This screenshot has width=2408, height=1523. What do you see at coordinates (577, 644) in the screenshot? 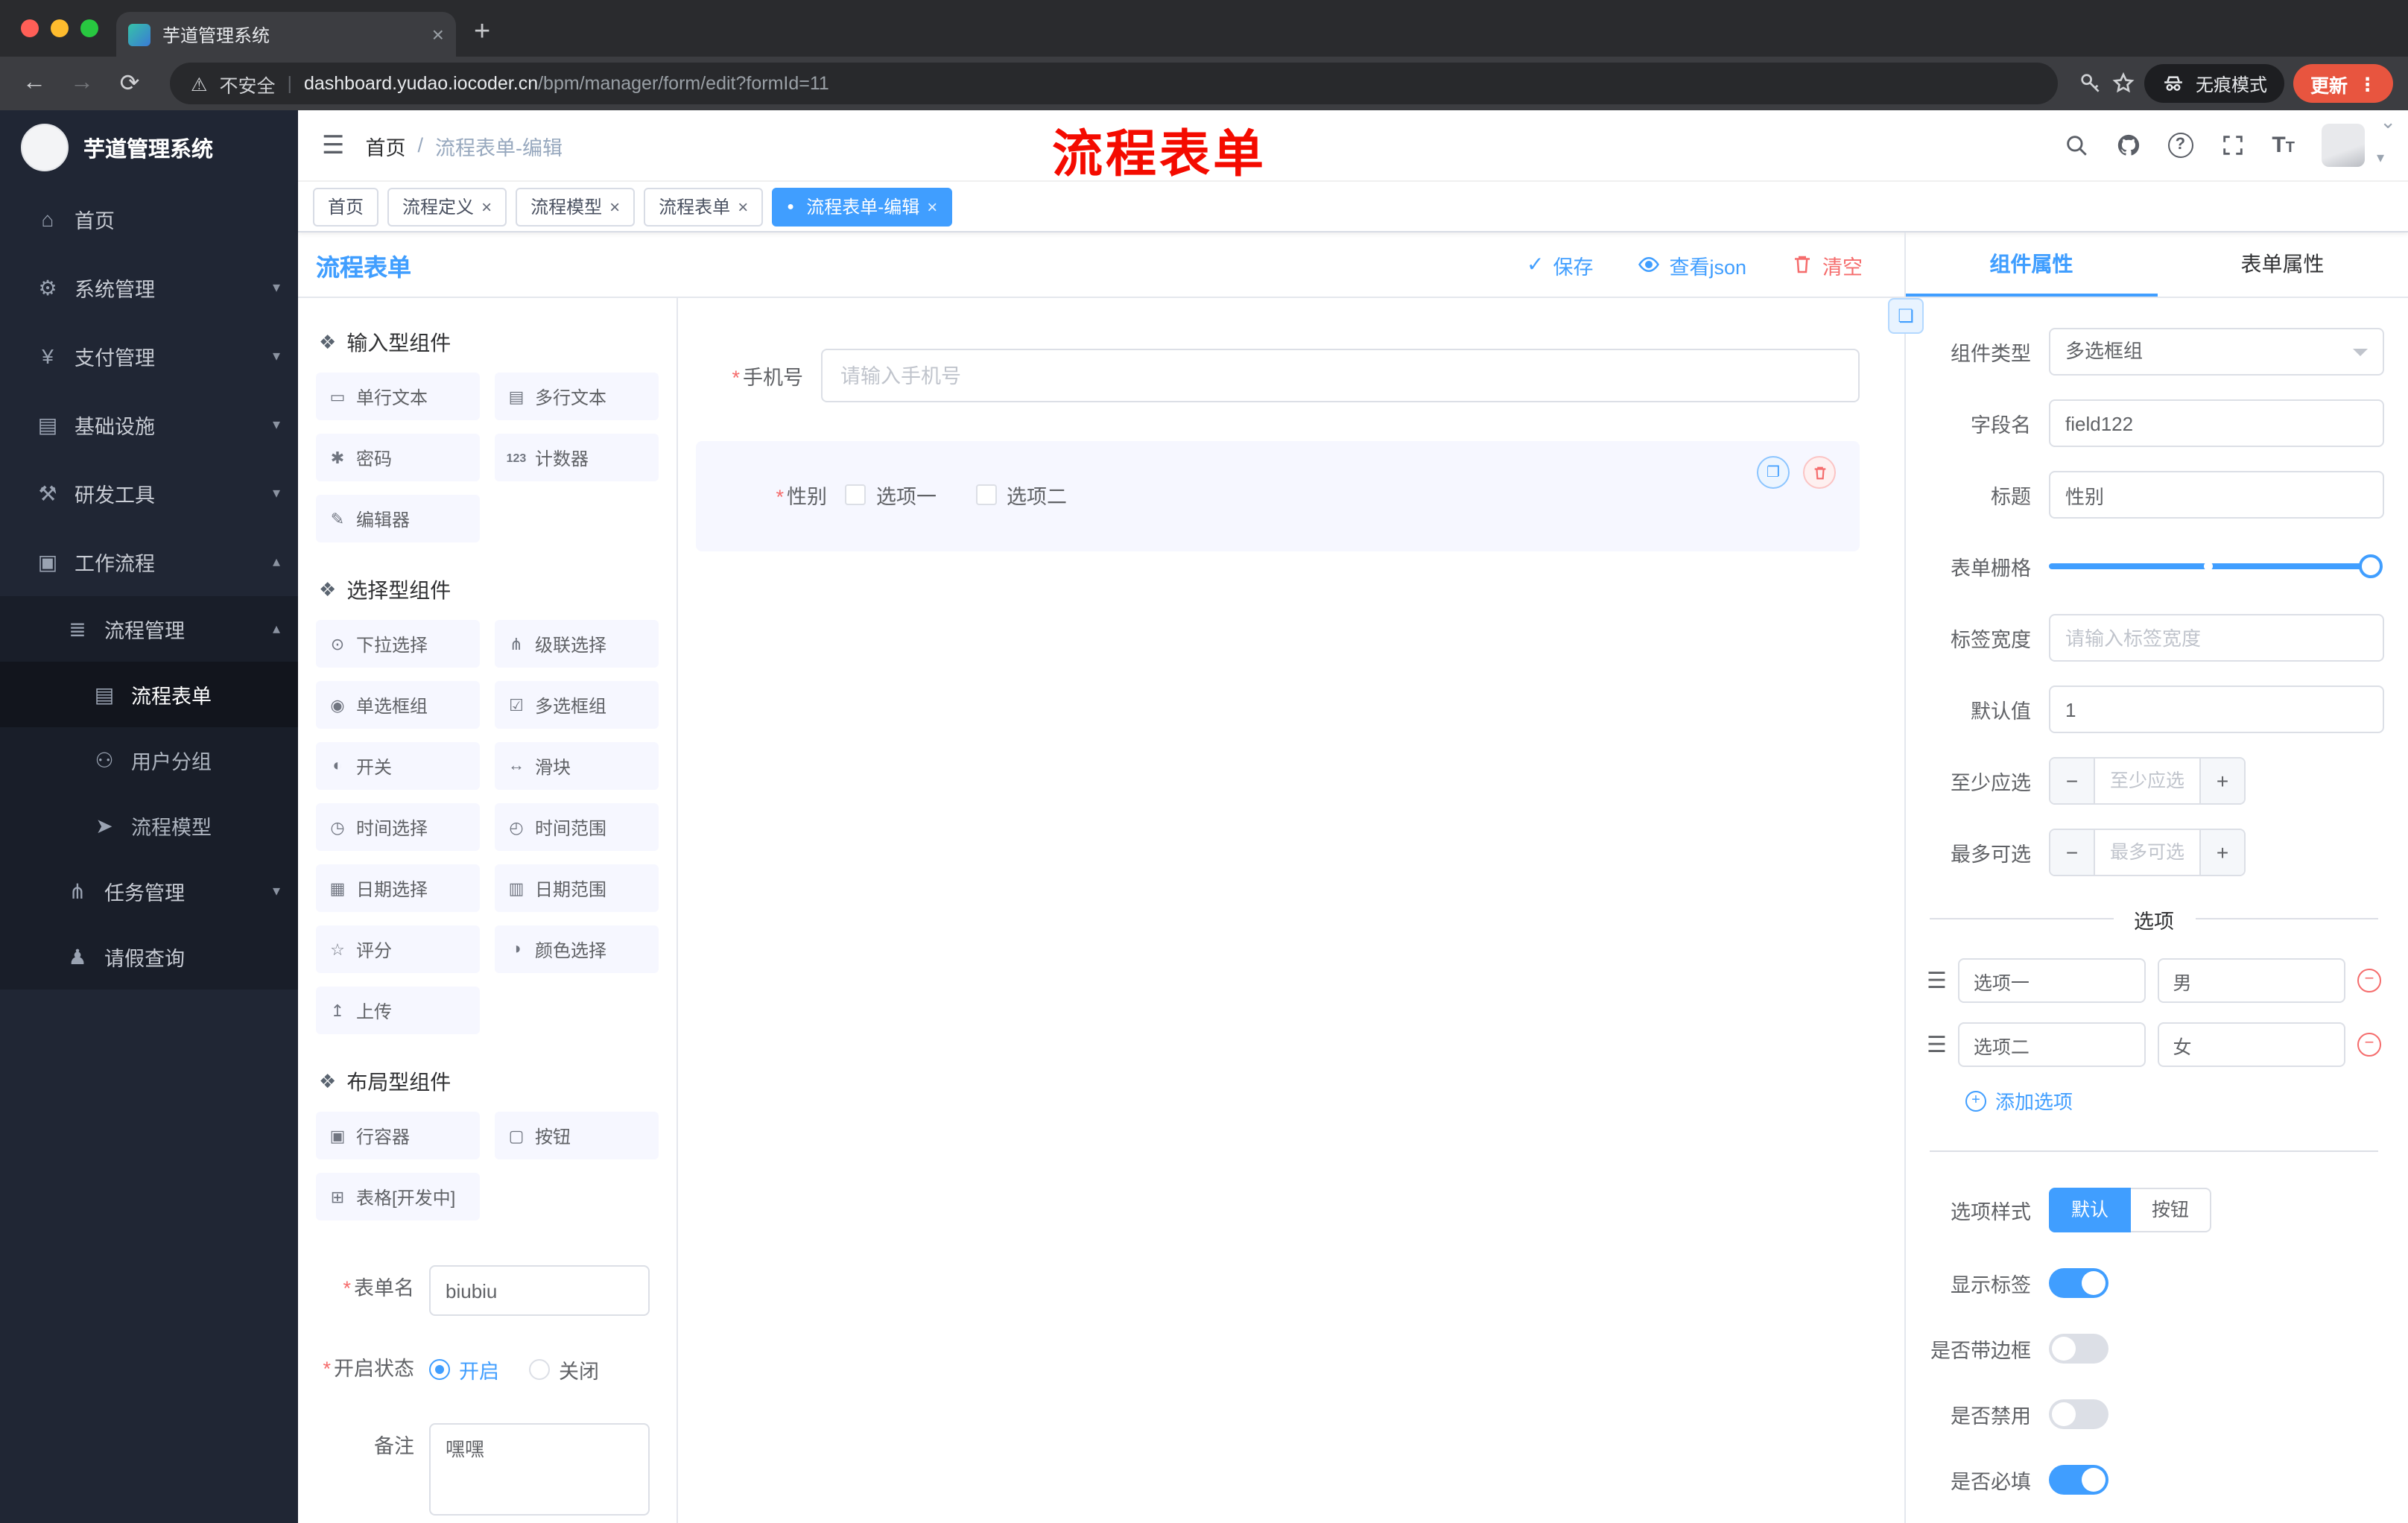
I see `component-item-cascader: ⋔ 级联选择` at bounding box center [577, 644].